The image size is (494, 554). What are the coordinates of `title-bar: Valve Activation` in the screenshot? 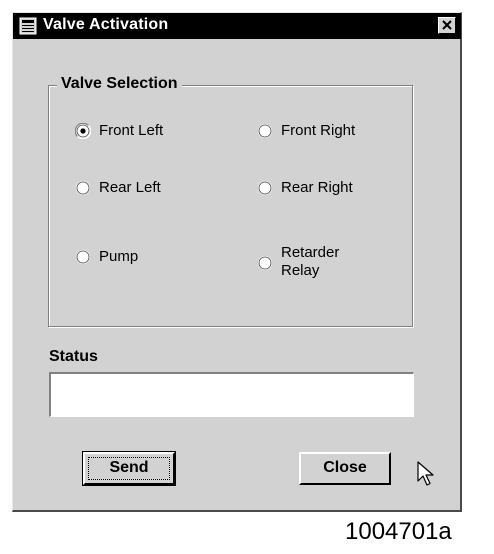 It's located at (237, 26).